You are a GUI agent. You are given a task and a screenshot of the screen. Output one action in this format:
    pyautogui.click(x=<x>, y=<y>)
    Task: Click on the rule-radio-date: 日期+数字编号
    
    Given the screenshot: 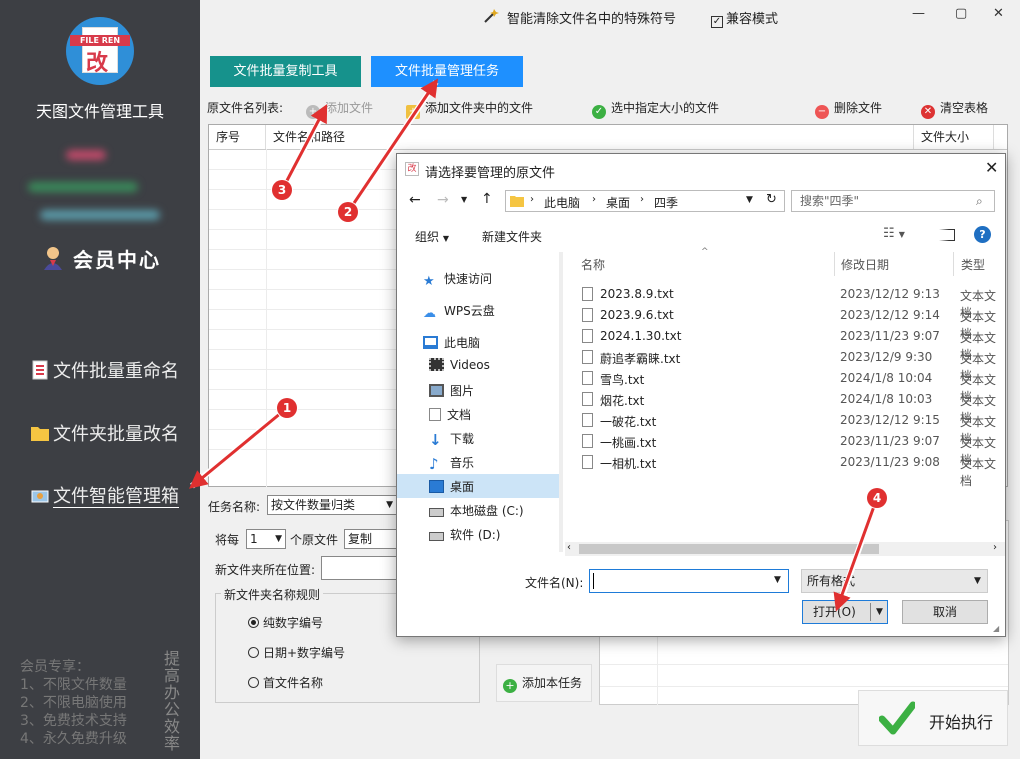 What is the action you would take?
    pyautogui.click(x=296, y=652)
    